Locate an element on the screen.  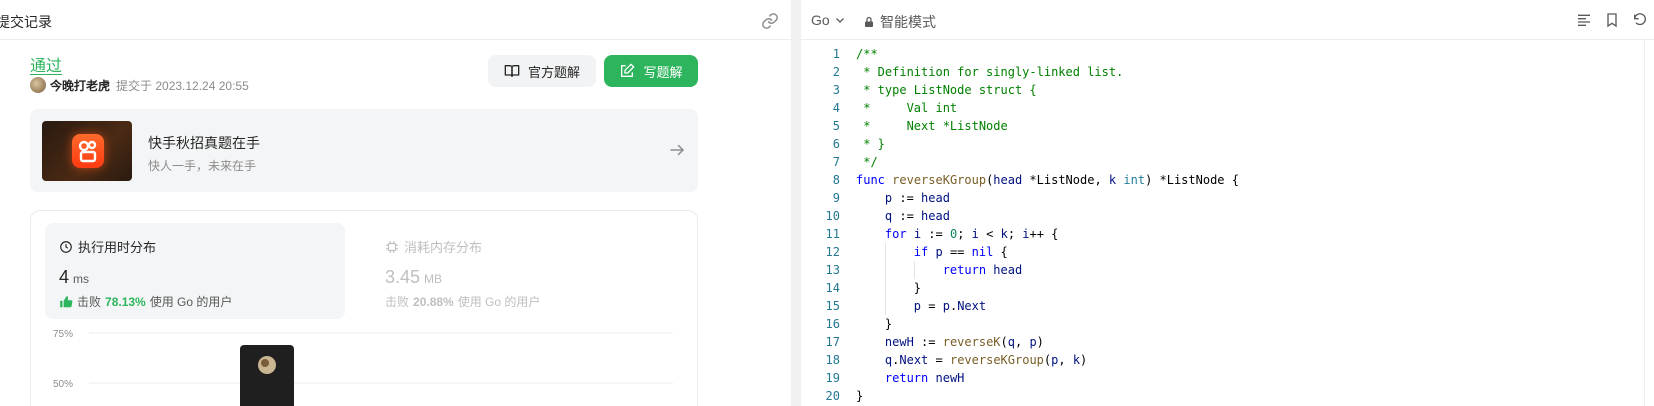
link-icon is located at coordinates (770, 21).